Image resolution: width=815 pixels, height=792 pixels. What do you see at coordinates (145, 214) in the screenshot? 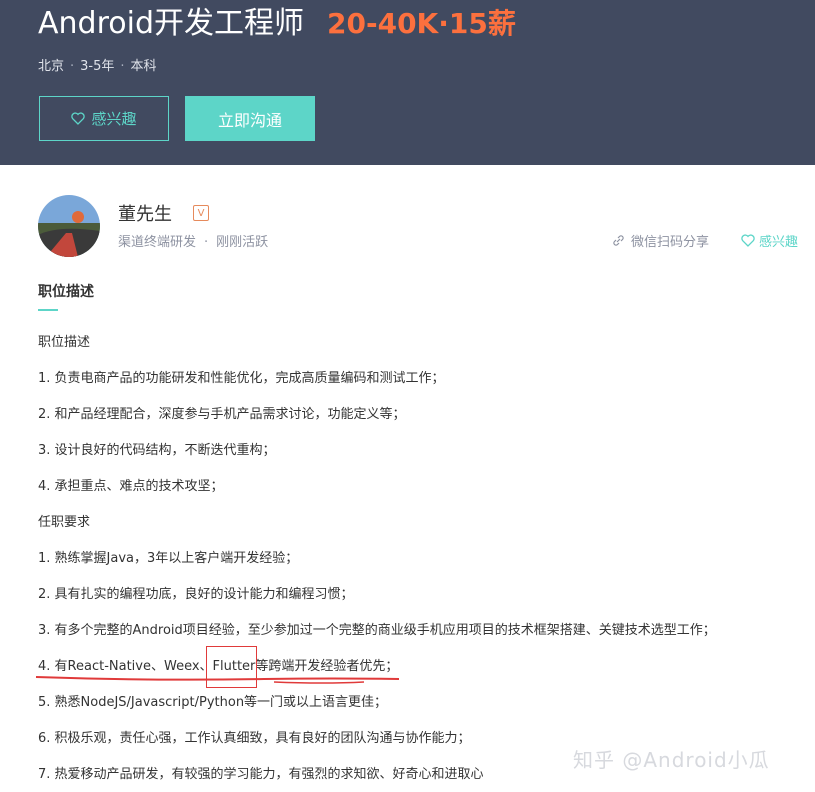
I see `recruiter-name: 董先生` at bounding box center [145, 214].